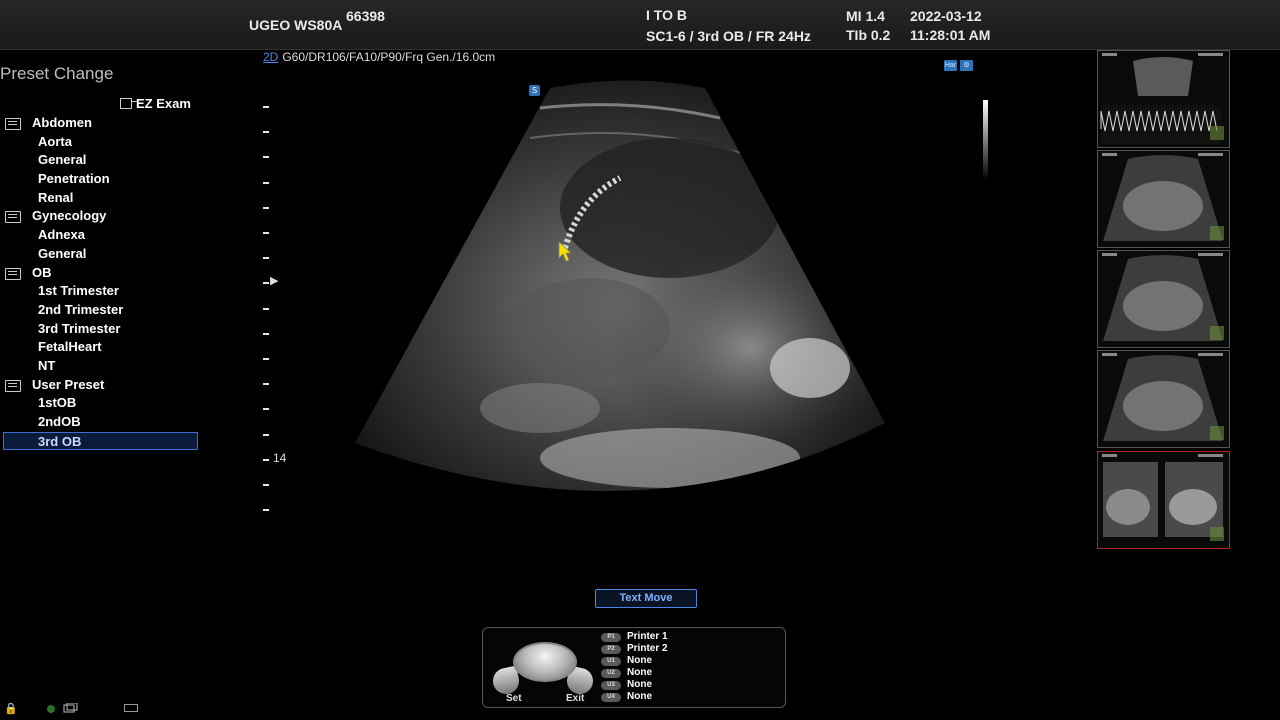 The width and height of the screenshot is (1280, 720). Describe the element at coordinates (74, 179) in the screenshot. I see `preset-label: Penetration` at that location.